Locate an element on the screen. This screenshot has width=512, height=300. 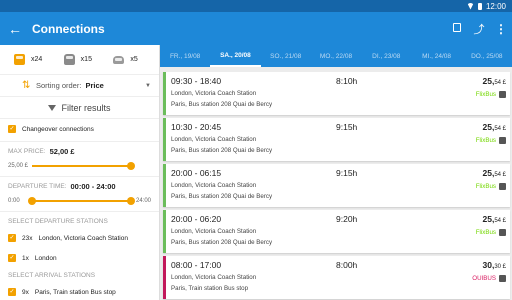
tab-date: MI., 24/08 is located at coordinates (436, 56).